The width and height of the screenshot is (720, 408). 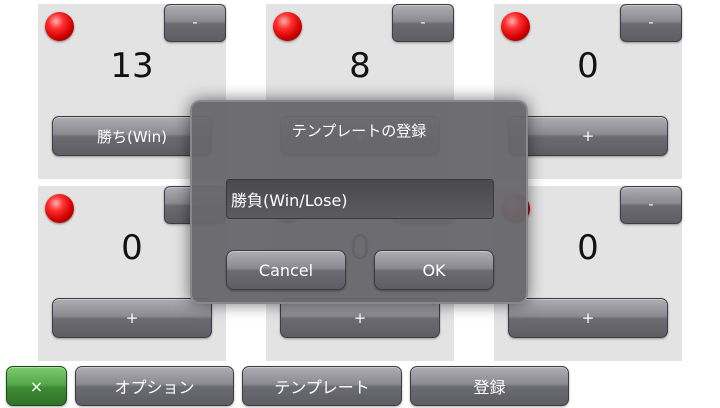 What do you see at coordinates (36, 386) in the screenshot?
I see `close-button: ×` at bounding box center [36, 386].